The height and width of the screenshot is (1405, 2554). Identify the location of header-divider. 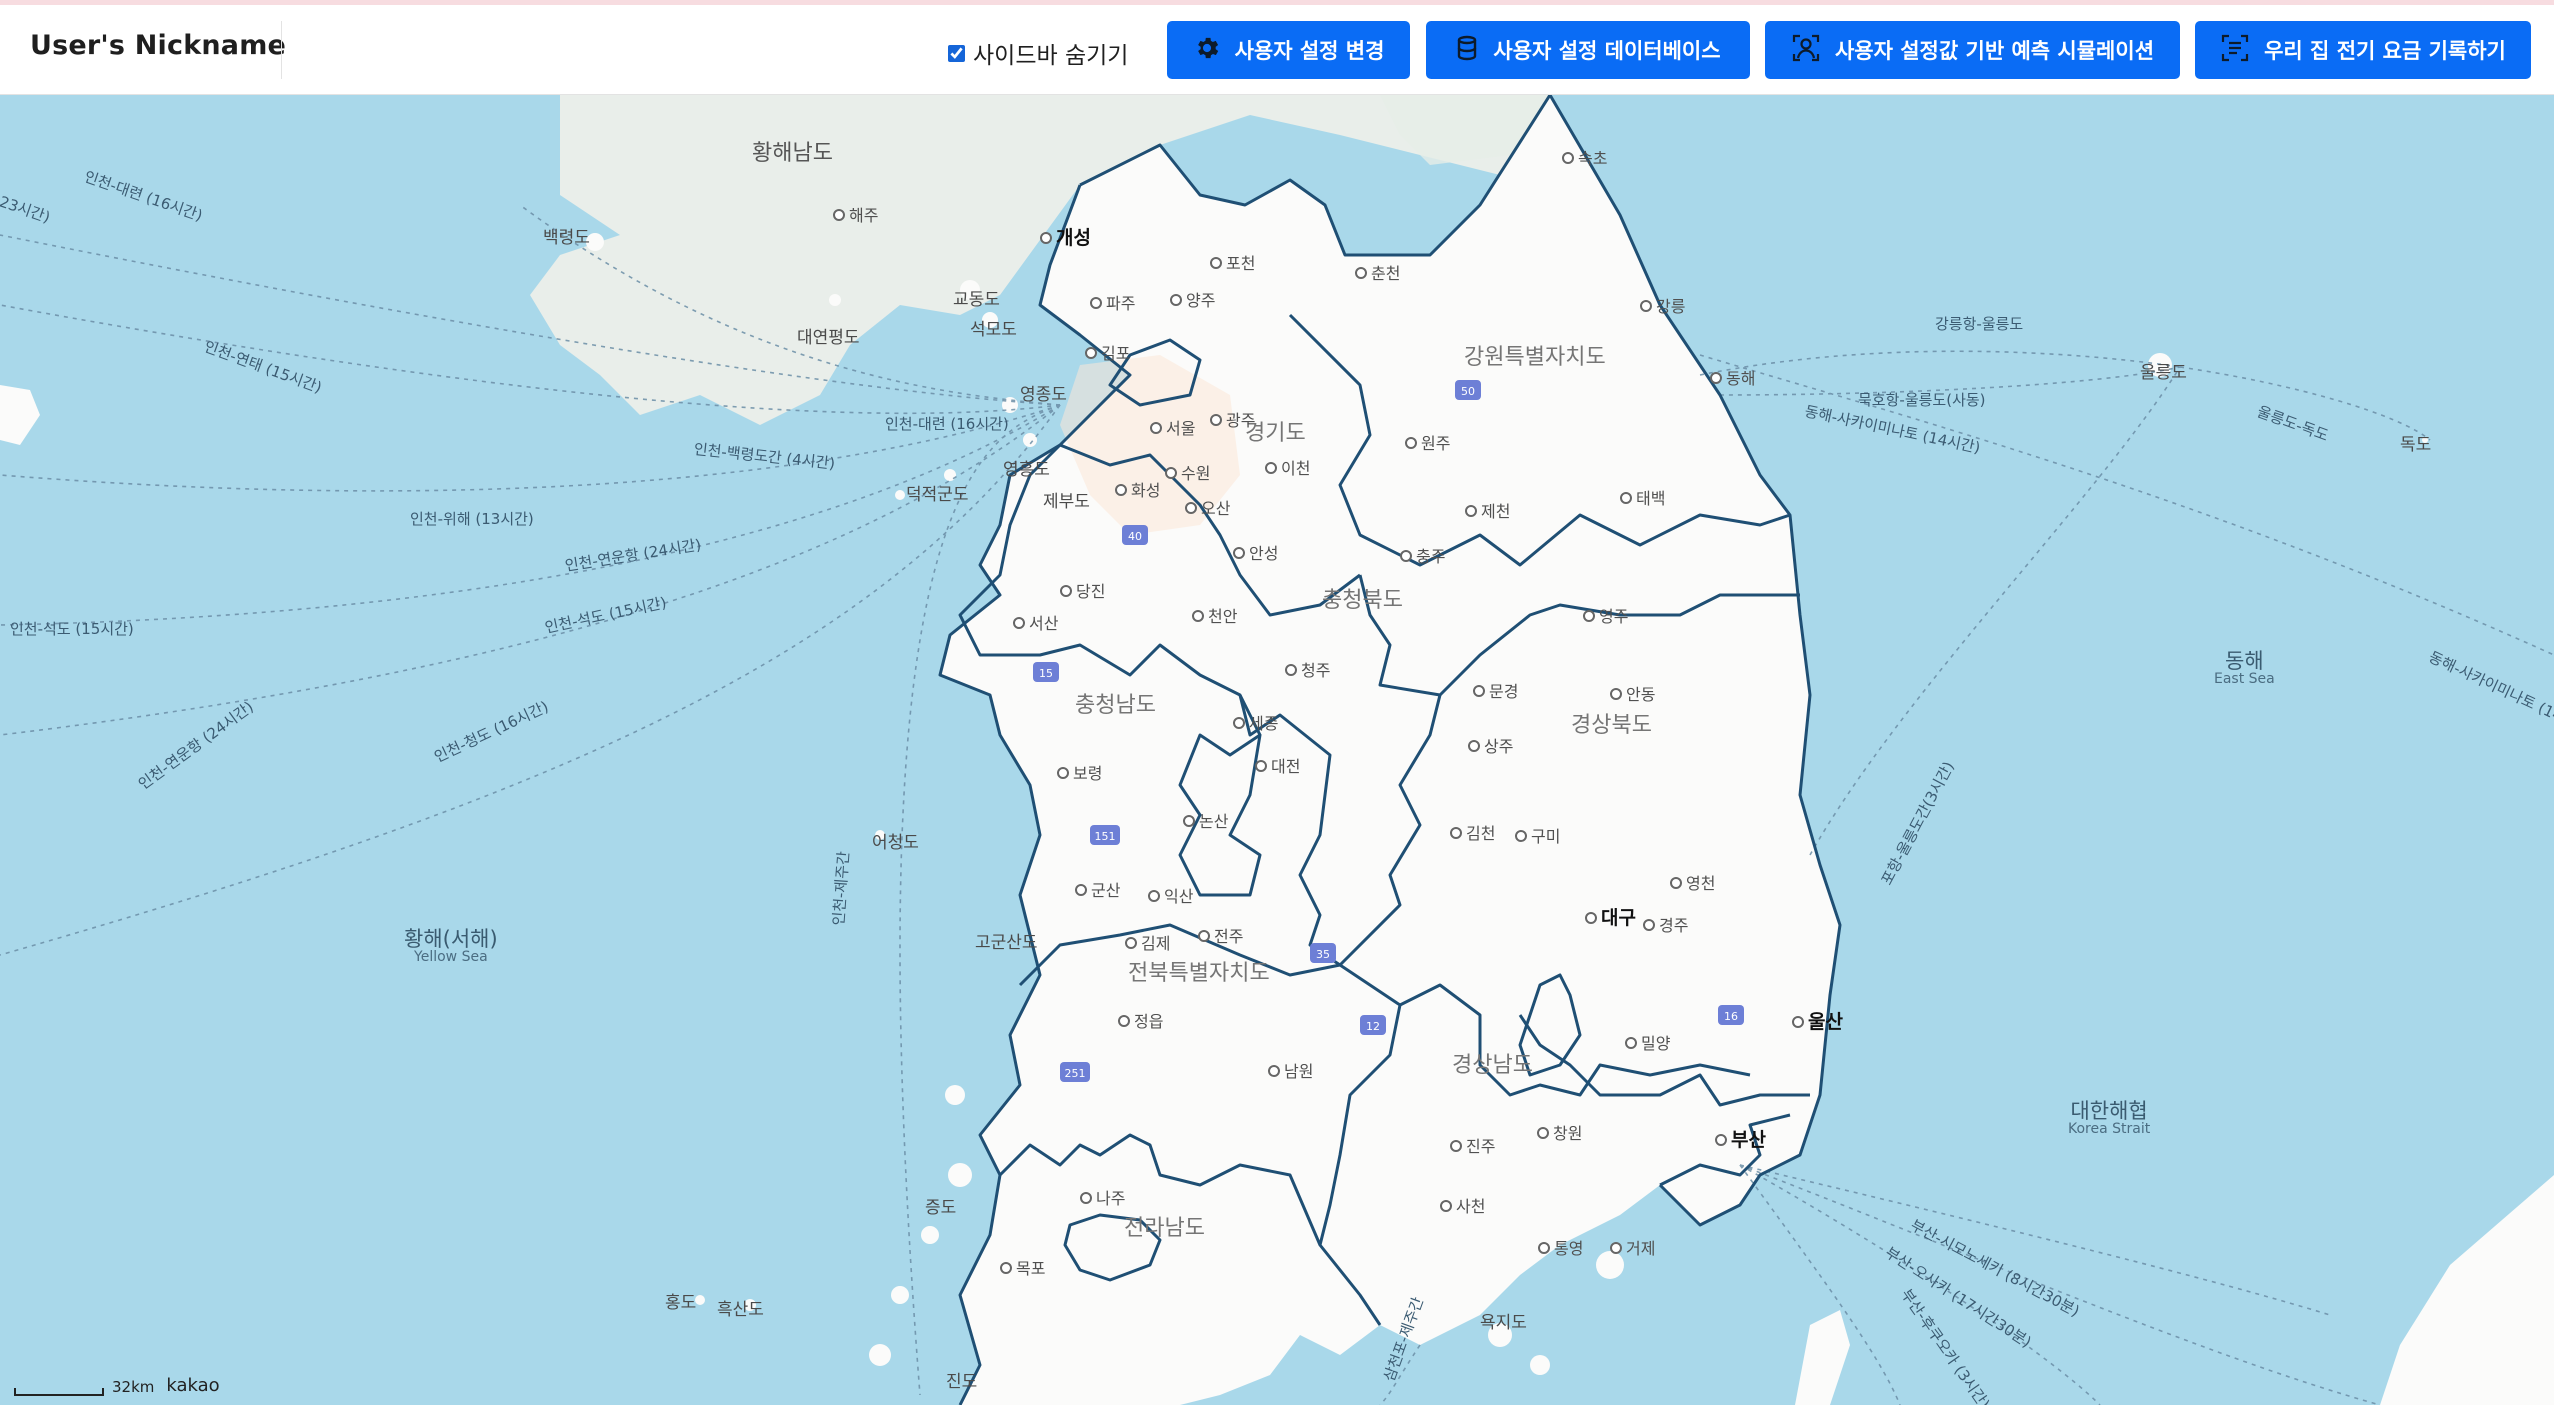
(281, 50).